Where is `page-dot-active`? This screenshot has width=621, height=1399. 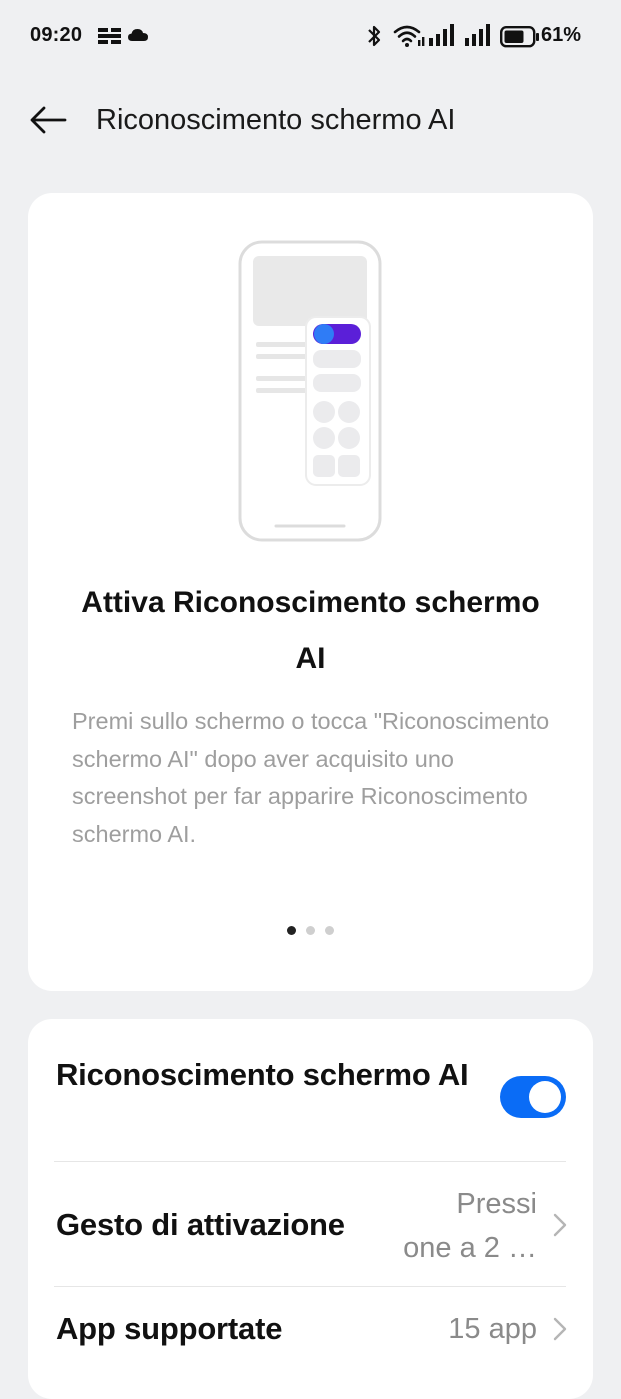 page-dot-active is located at coordinates (291, 930).